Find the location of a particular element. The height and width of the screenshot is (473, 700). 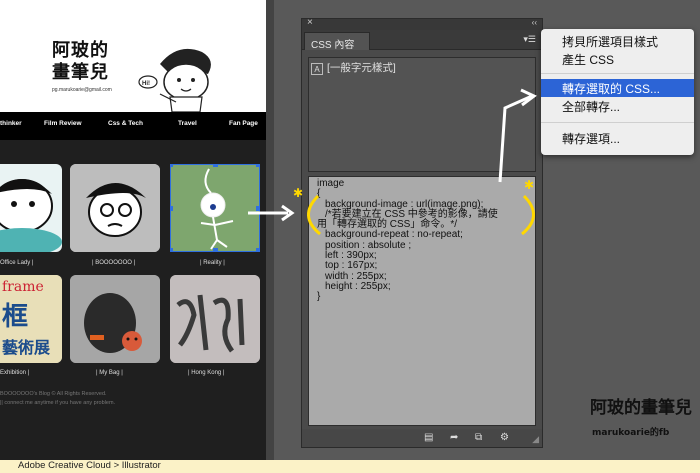

thumb-label-booooooo: | BOOOOOOO | is located at coordinates (114, 263).